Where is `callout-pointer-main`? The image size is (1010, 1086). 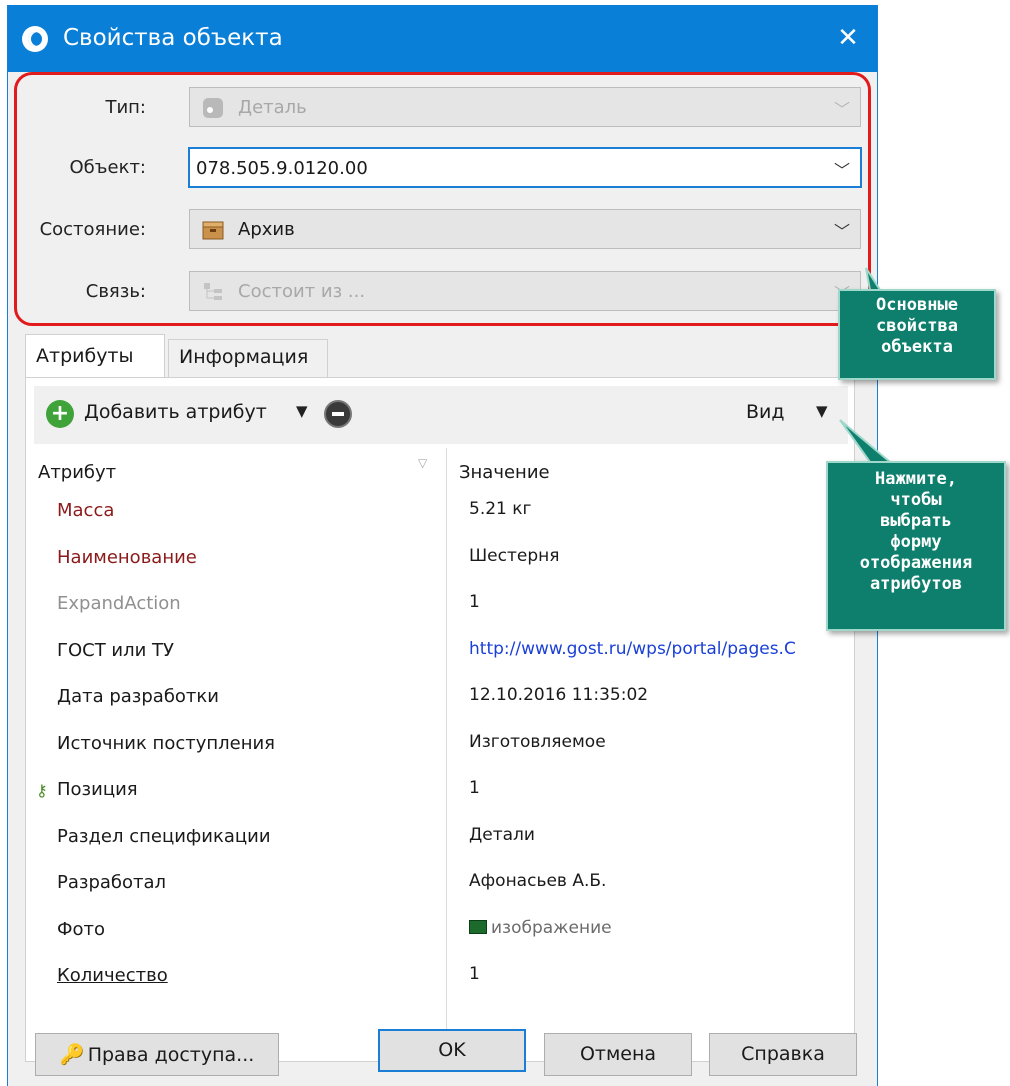 callout-pointer-main is located at coordinates (873, 279).